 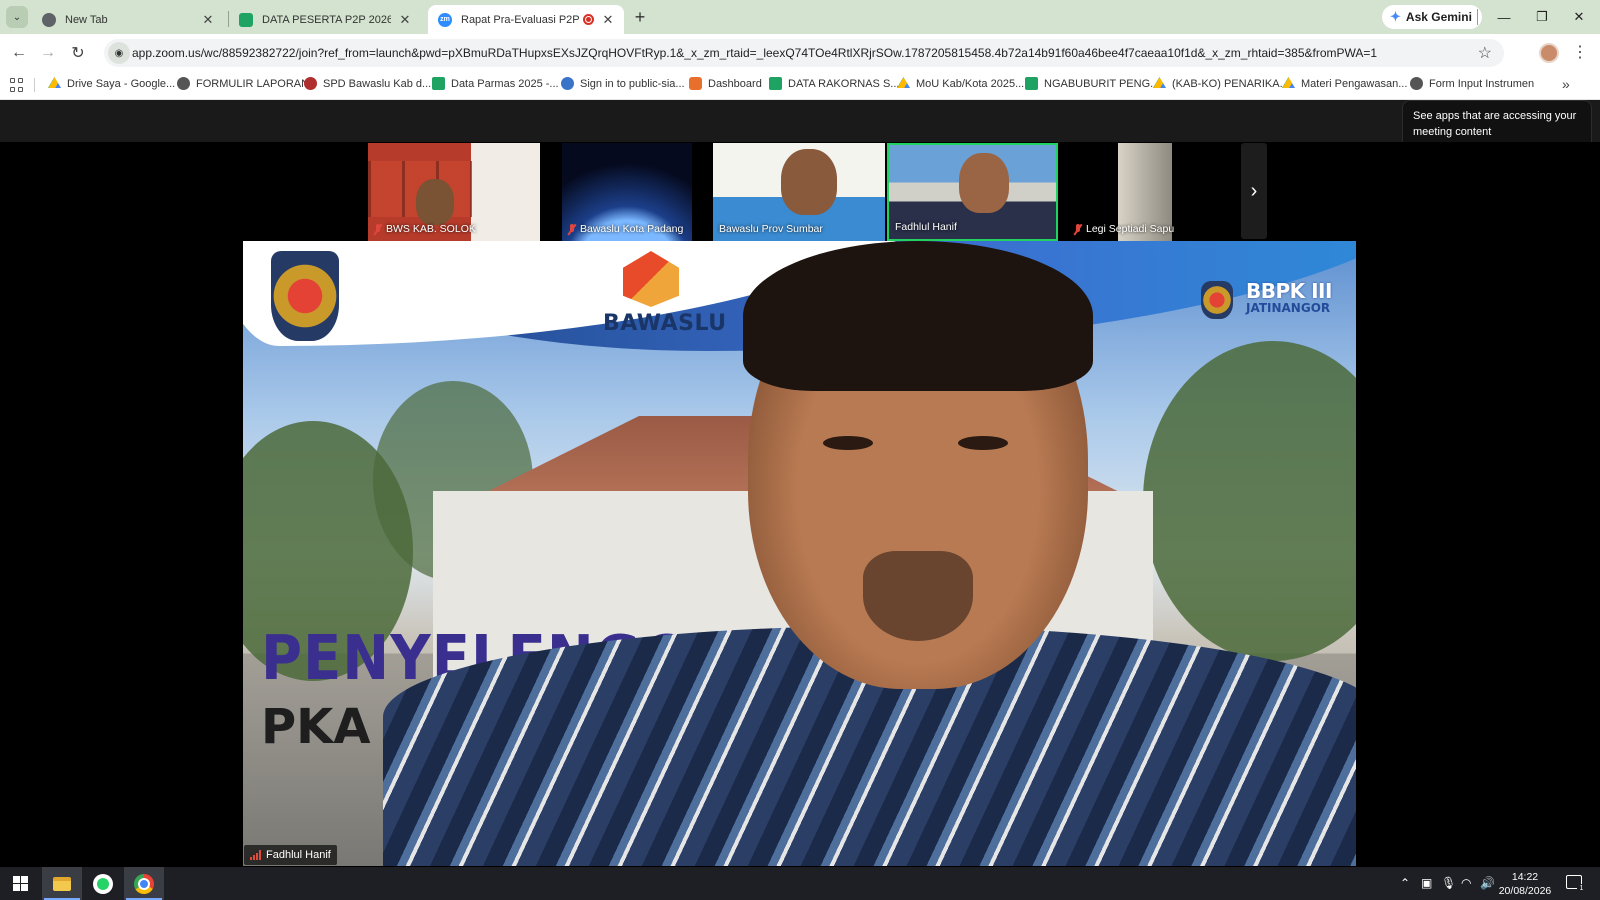 I want to click on reload-icon: ↻, so click(x=78, y=53).